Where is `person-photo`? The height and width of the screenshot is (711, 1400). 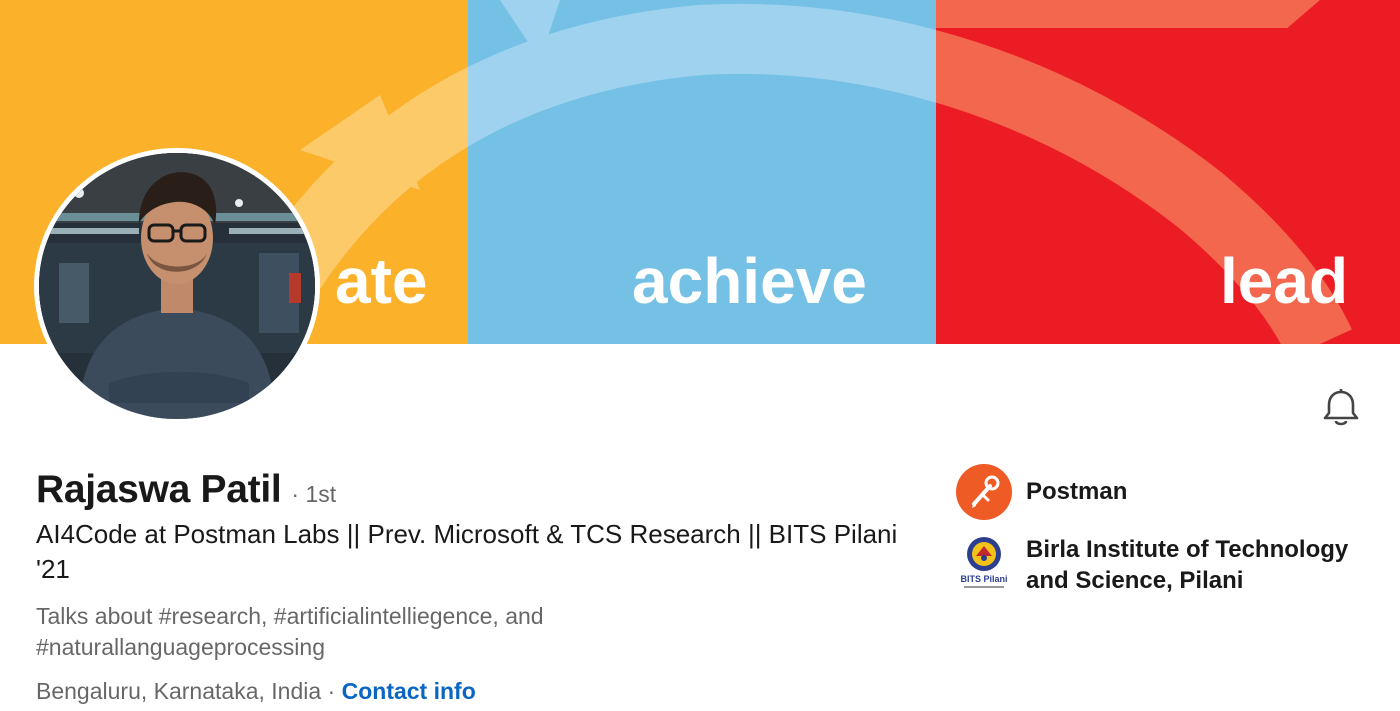 person-photo is located at coordinates (177, 286).